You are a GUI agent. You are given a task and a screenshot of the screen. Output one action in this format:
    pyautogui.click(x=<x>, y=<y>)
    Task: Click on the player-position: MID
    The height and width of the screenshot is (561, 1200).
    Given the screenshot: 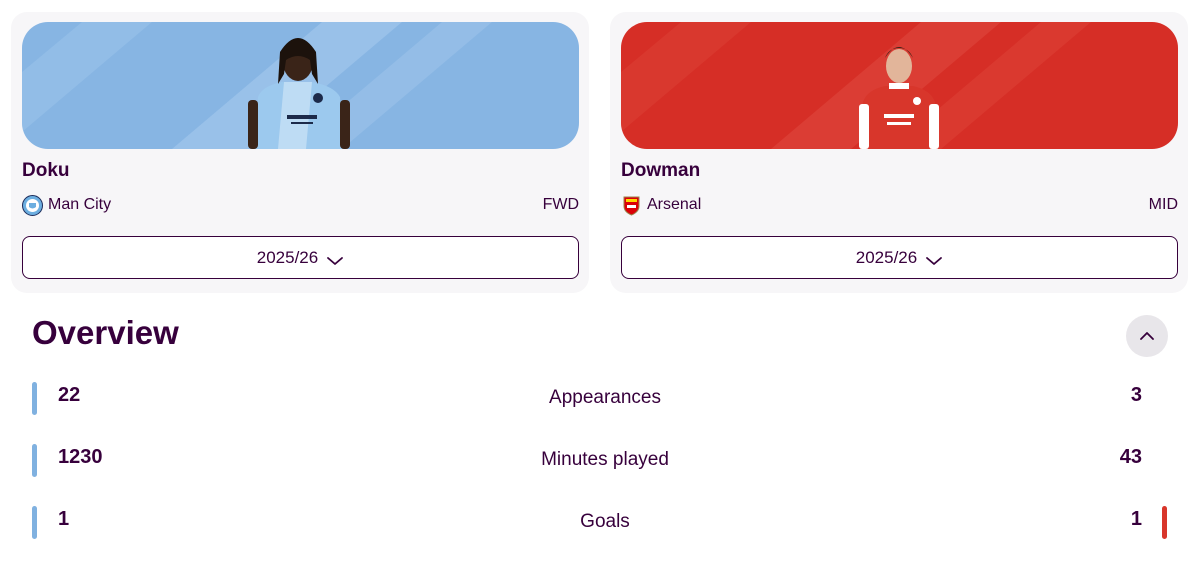 What is the action you would take?
    pyautogui.click(x=1163, y=204)
    